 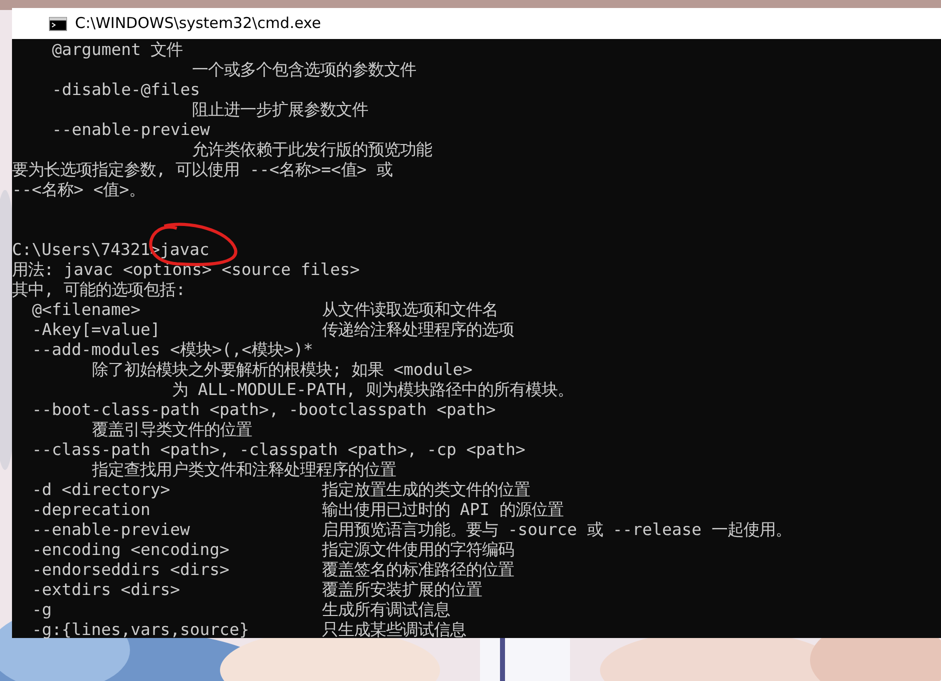 What do you see at coordinates (282, 370) in the screenshot?
I see `console-line: 除了初始模块之外要解析的根模块; 如果 <module>` at bounding box center [282, 370].